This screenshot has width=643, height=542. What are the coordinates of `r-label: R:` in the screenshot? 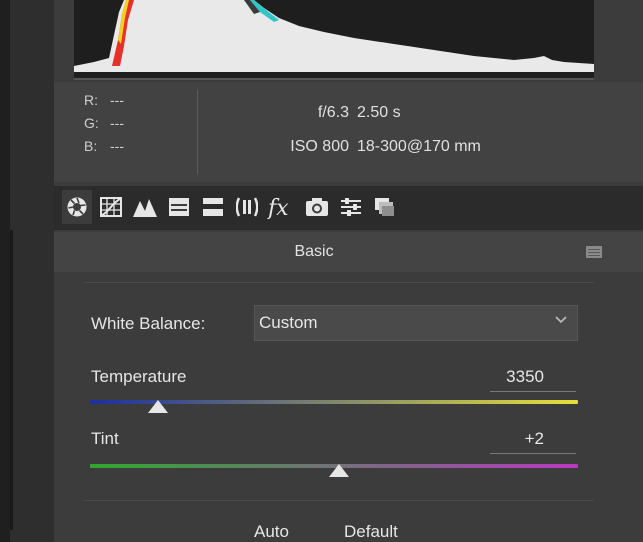 It's located at (91, 100).